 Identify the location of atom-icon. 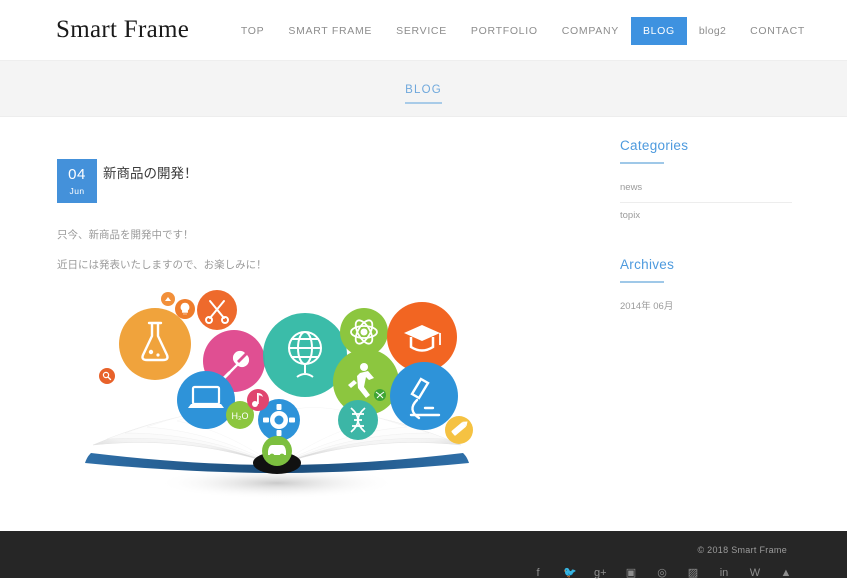
(364, 332).